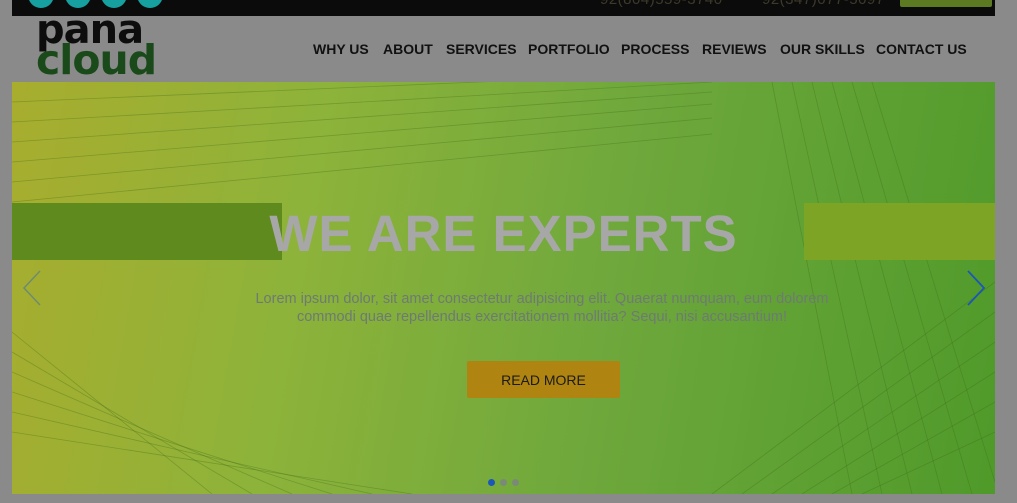 This screenshot has height=503, width=1017. What do you see at coordinates (661, 49) in the screenshot?
I see `nav-process: PROCESS` at bounding box center [661, 49].